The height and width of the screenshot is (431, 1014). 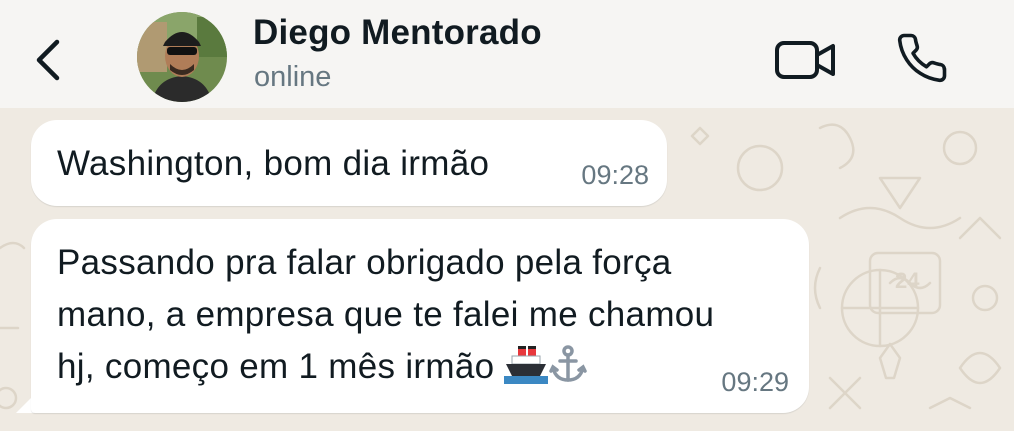 I want to click on anchor-emoji, so click(x=568, y=371).